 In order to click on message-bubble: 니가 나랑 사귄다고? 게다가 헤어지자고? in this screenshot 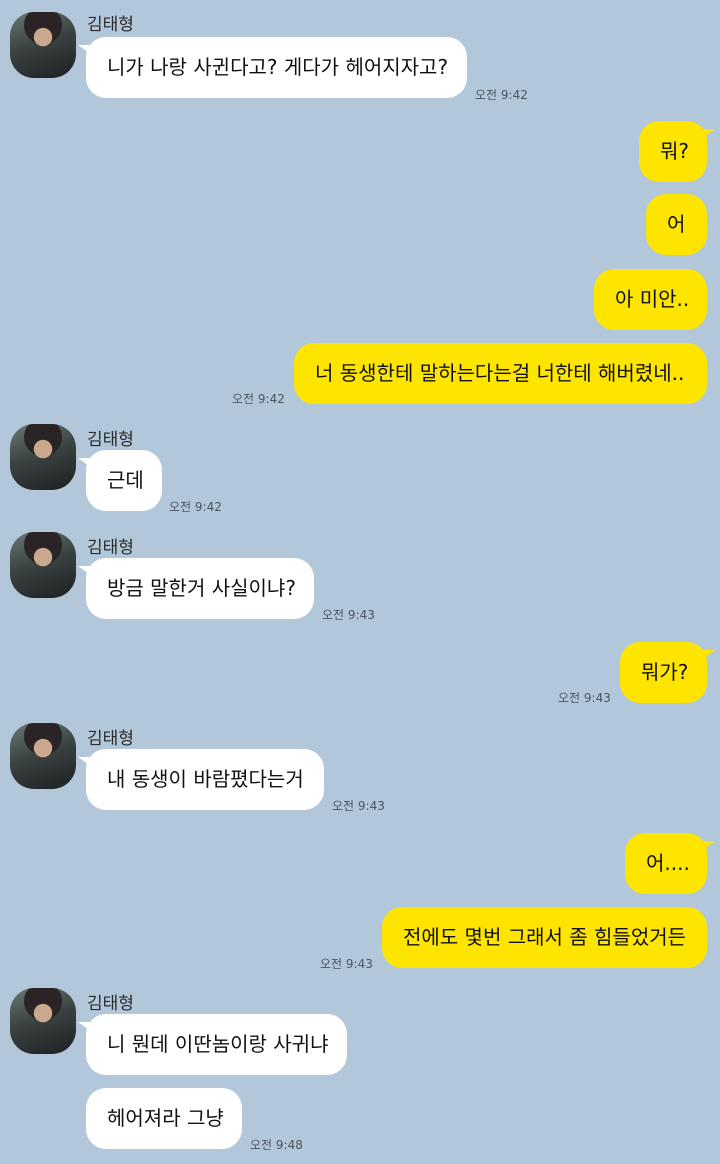, I will do `click(272, 67)`.